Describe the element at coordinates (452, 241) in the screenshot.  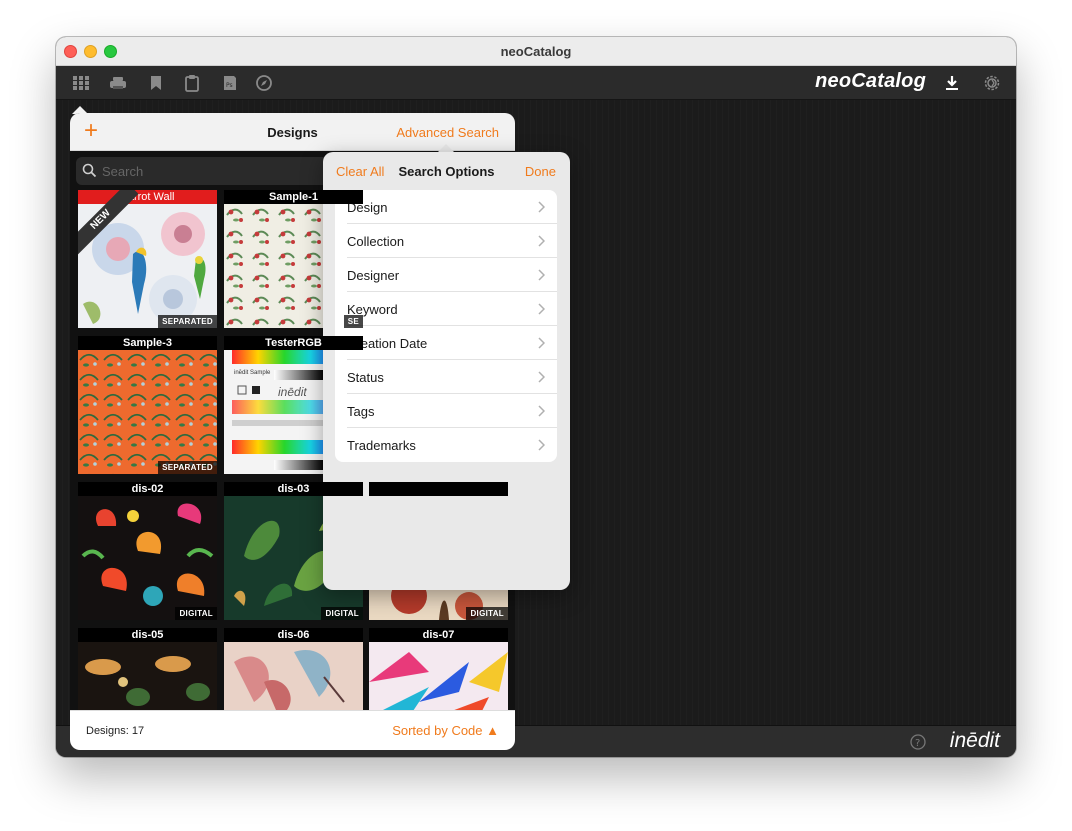
I see `option-collection: Collection` at that location.